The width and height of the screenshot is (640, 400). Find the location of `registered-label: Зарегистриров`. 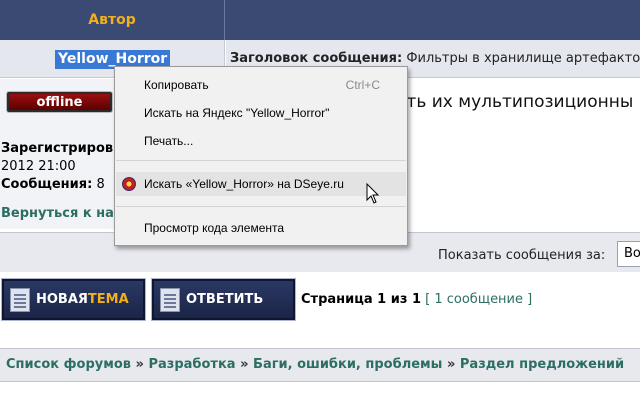

registered-label: Зарегистриров is located at coordinates (57, 148).